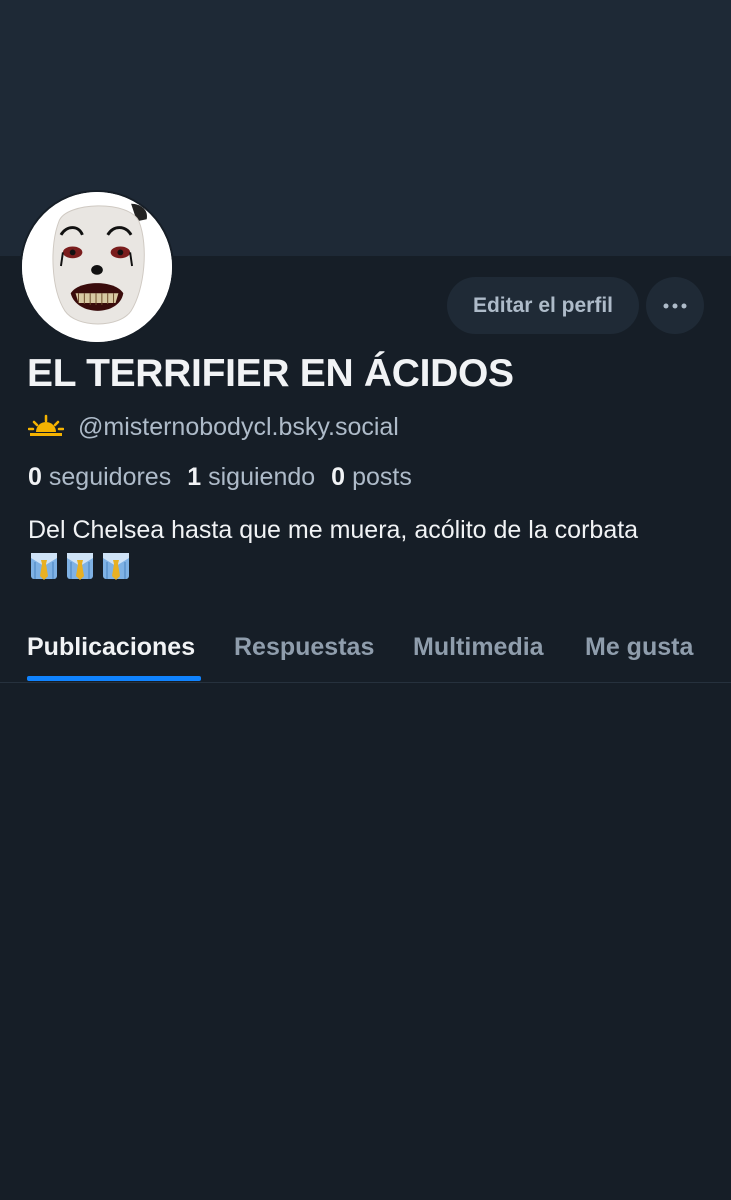 Image resolution: width=731 pixels, height=1200 pixels. I want to click on following-label: siguiendo, so click(262, 476).